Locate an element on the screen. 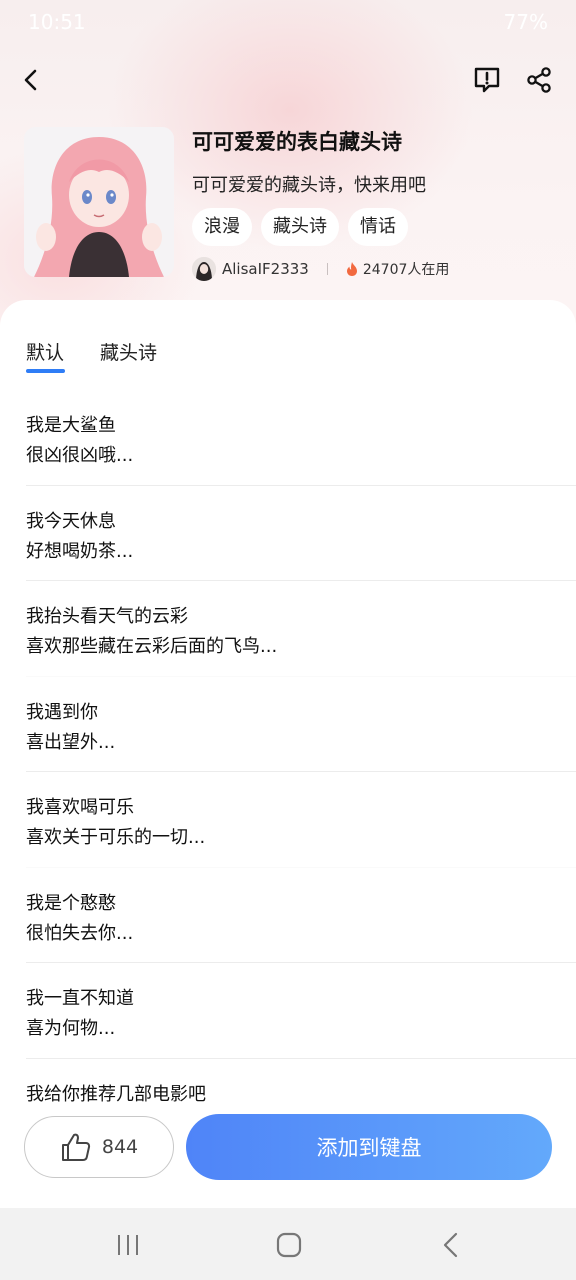 The width and height of the screenshot is (576, 1280). home-icon is located at coordinates (289, 1245).